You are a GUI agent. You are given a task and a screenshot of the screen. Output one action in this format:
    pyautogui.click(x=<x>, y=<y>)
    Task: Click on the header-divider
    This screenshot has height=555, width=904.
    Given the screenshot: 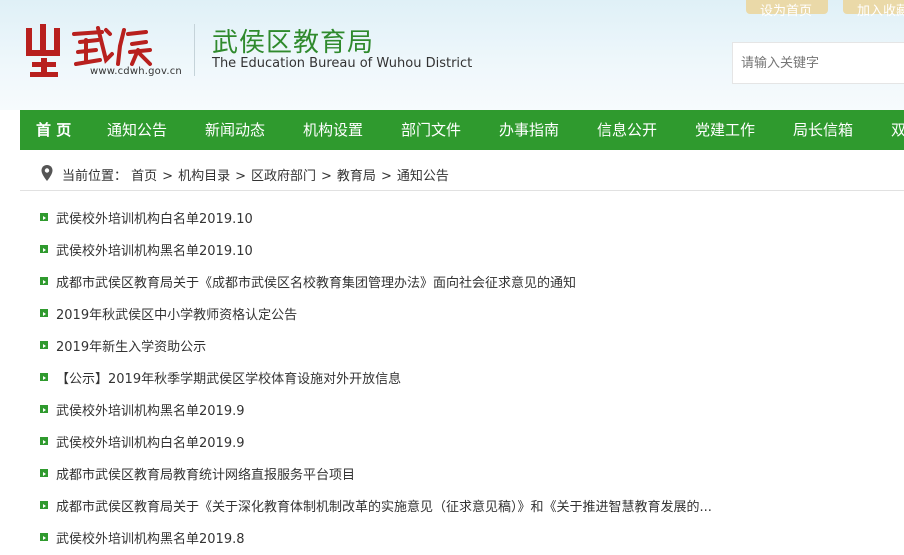 What is the action you would take?
    pyautogui.click(x=194, y=50)
    